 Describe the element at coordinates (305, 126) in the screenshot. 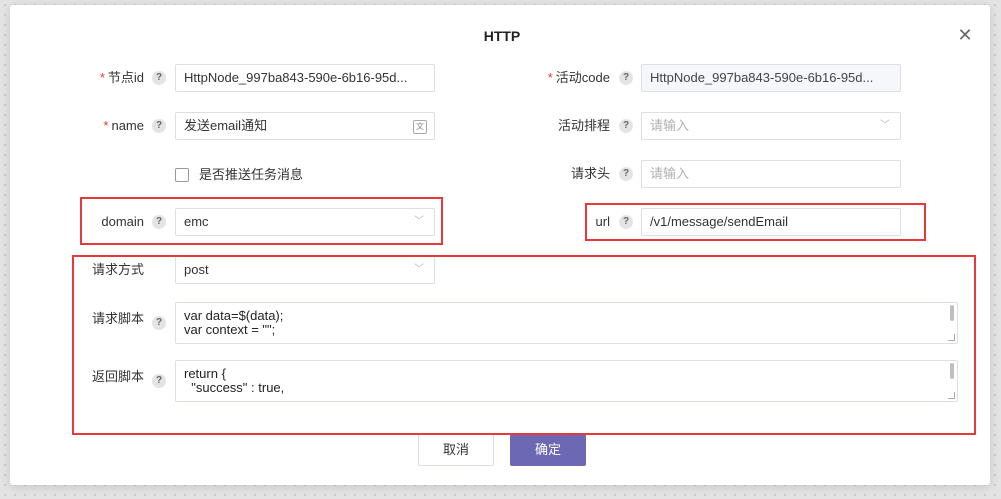

I see `name-input: 发送email通知 文` at that location.